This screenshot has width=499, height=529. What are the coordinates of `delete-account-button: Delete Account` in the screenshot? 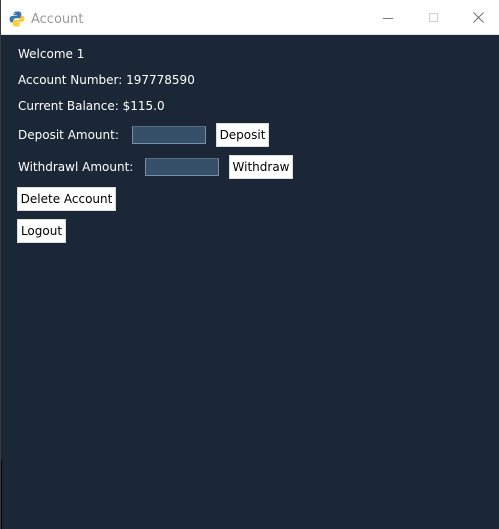 It's located at (66, 199).